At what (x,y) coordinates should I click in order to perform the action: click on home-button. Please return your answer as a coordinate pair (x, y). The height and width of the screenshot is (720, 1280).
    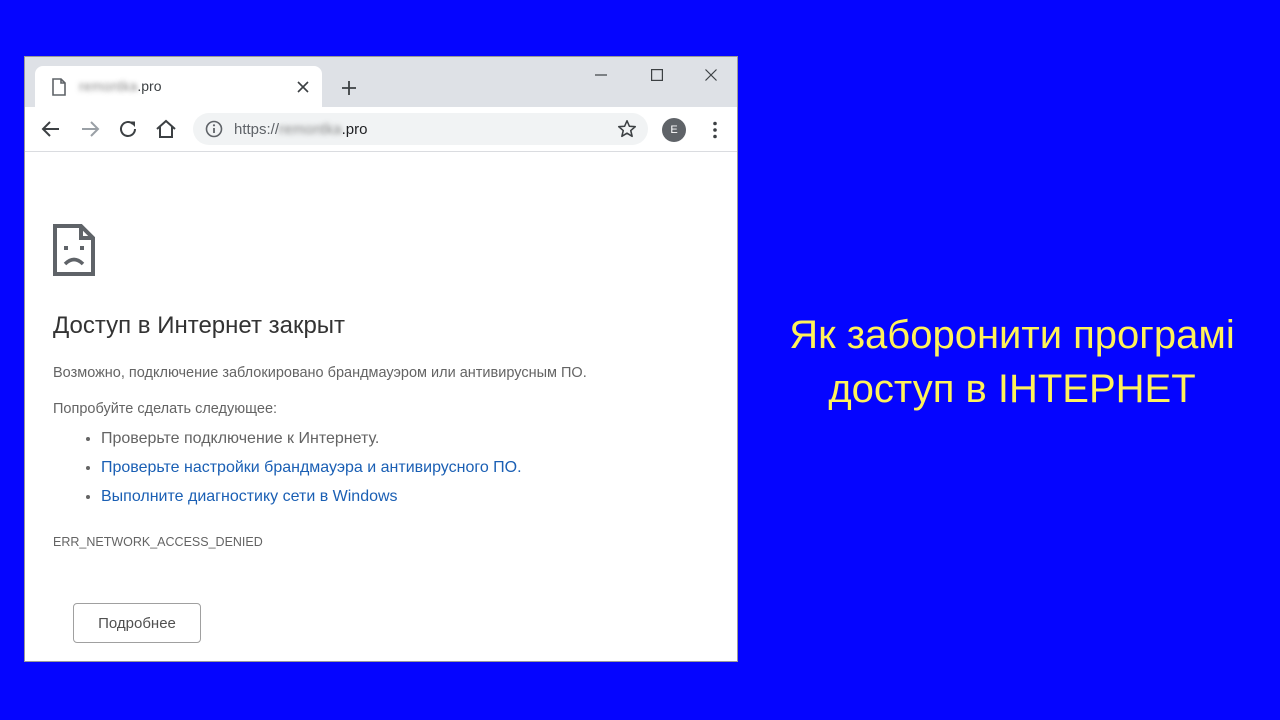
    Looking at the image, I should click on (166, 129).